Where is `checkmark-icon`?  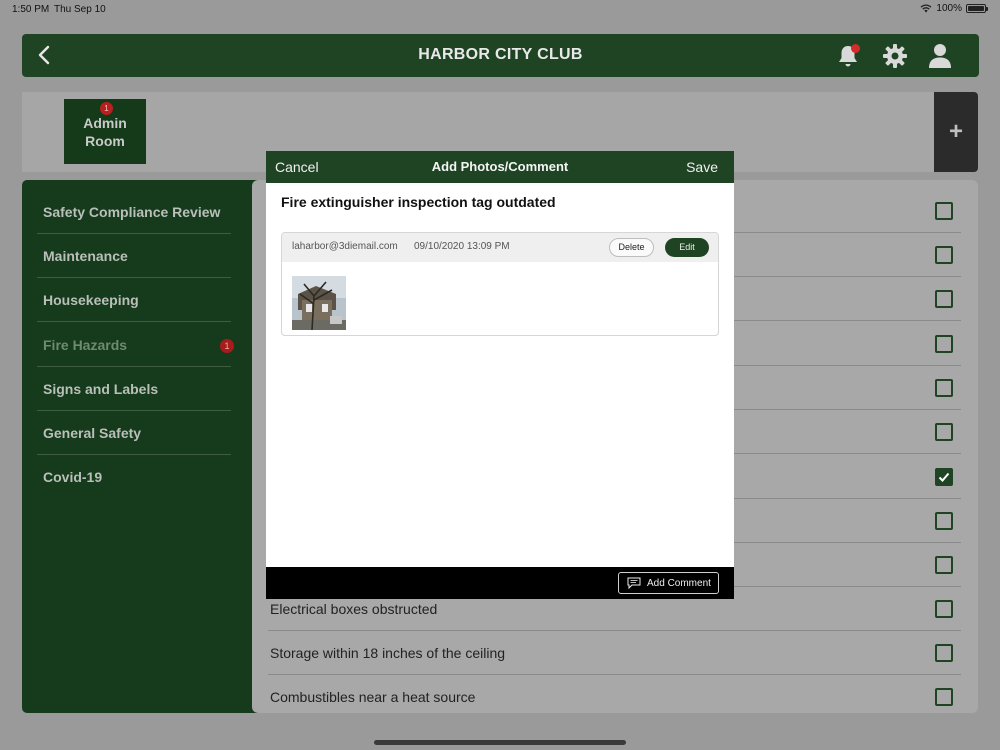
checkmark-icon is located at coordinates (944, 477).